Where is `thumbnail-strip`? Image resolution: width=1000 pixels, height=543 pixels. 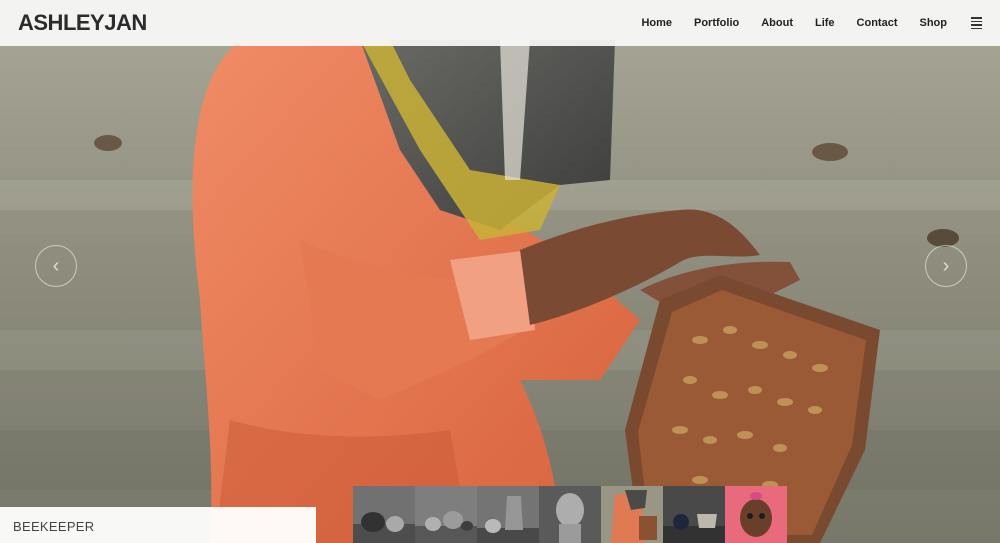
thumbnail-strip is located at coordinates (570, 514).